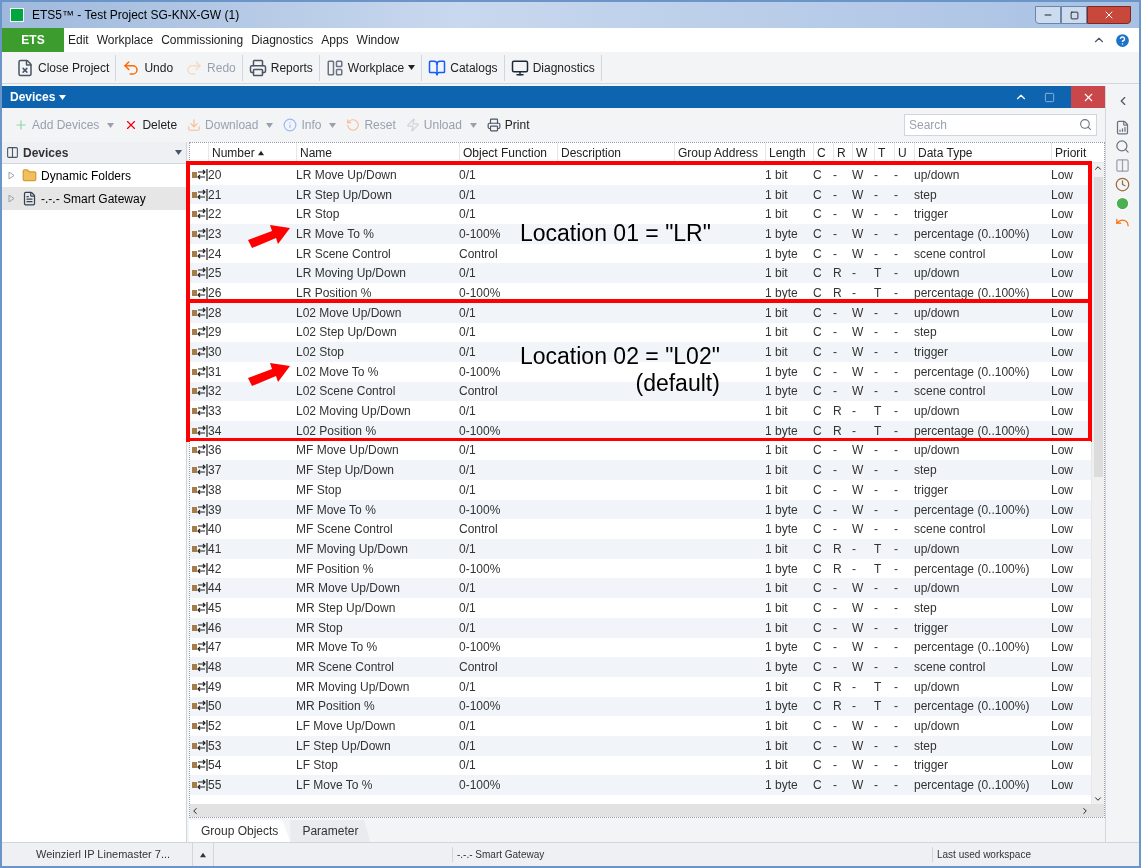 The height and width of the screenshot is (868, 1141). What do you see at coordinates (94, 175) in the screenshot?
I see `tree-item: Dynamic Folders` at bounding box center [94, 175].